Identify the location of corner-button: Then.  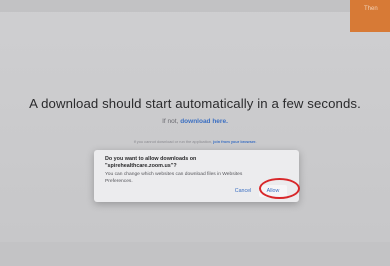
(370, 16).